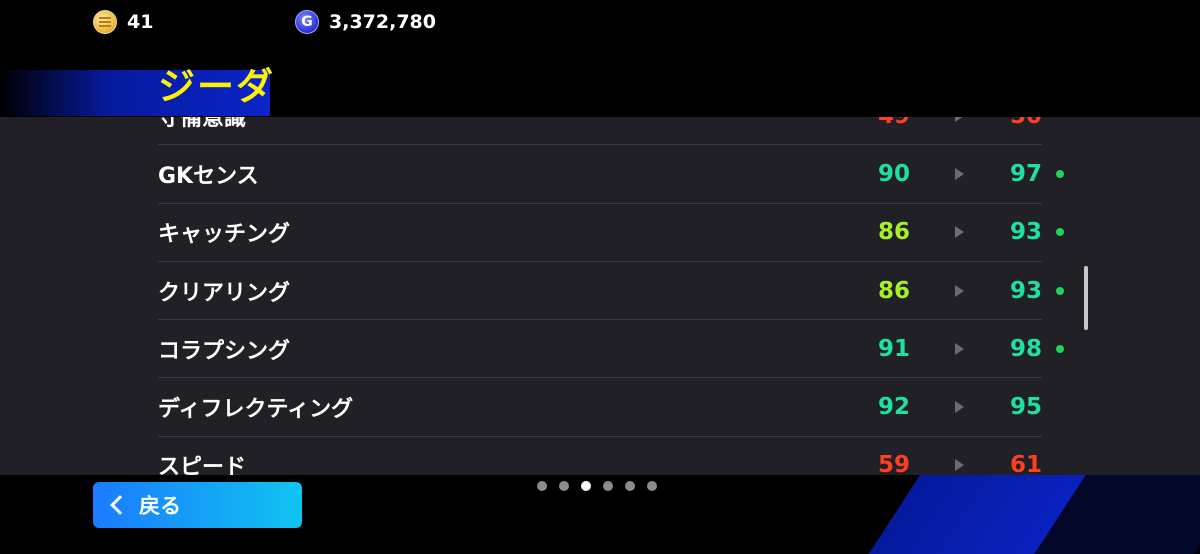 Image resolution: width=1200 pixels, height=554 pixels. I want to click on scrollbar, so click(1086, 298).